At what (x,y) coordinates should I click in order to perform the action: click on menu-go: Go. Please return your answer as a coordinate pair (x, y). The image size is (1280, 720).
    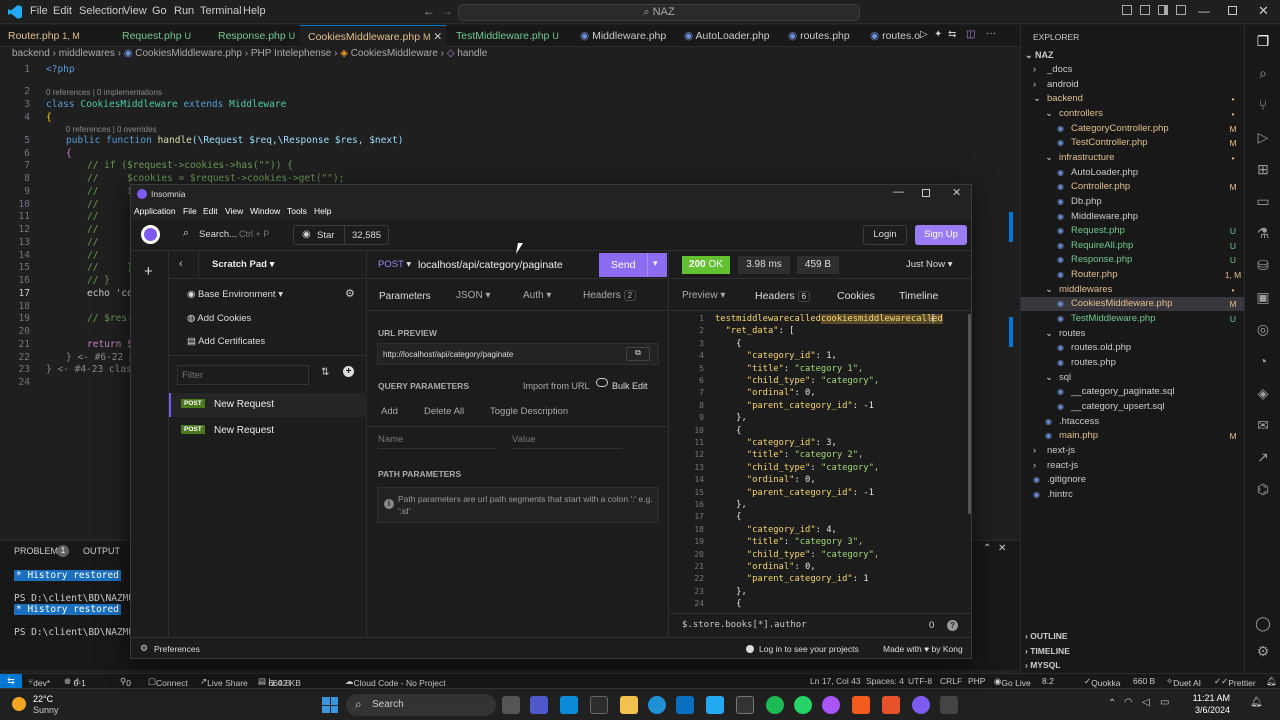
    Looking at the image, I should click on (159, 11).